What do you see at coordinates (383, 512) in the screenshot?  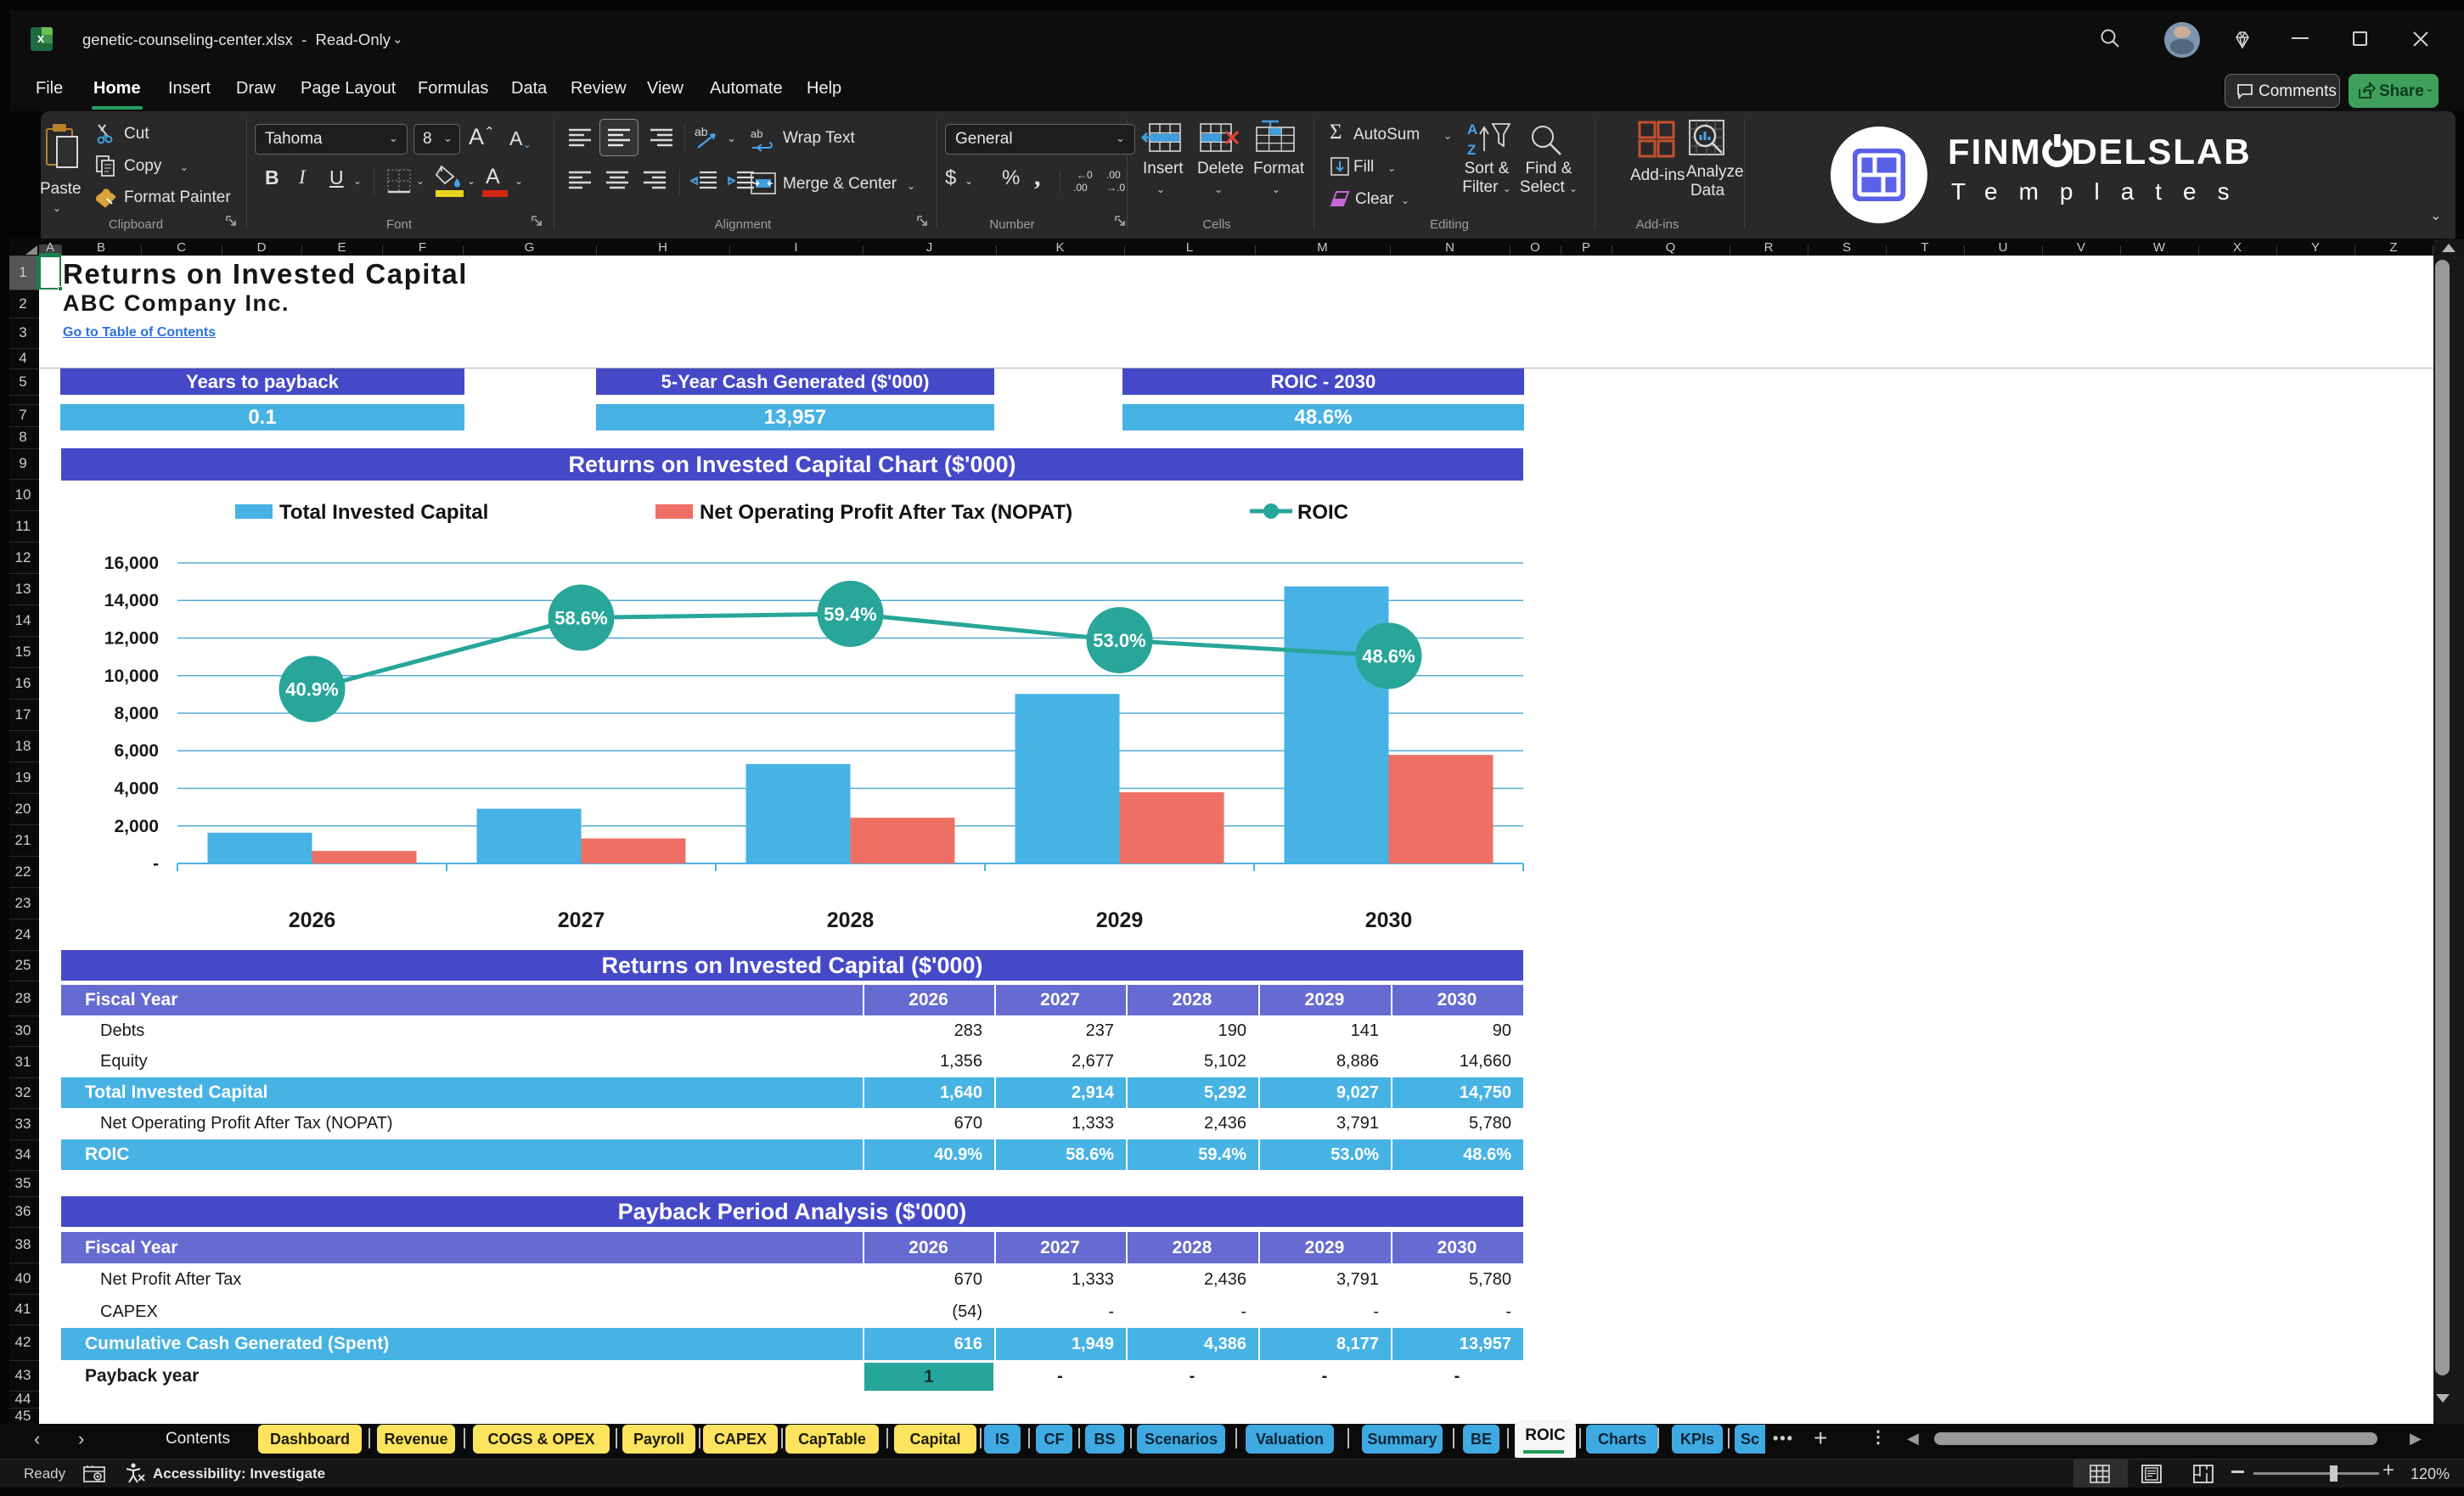 I see `svg-text: Total Invested Capital` at bounding box center [383, 512].